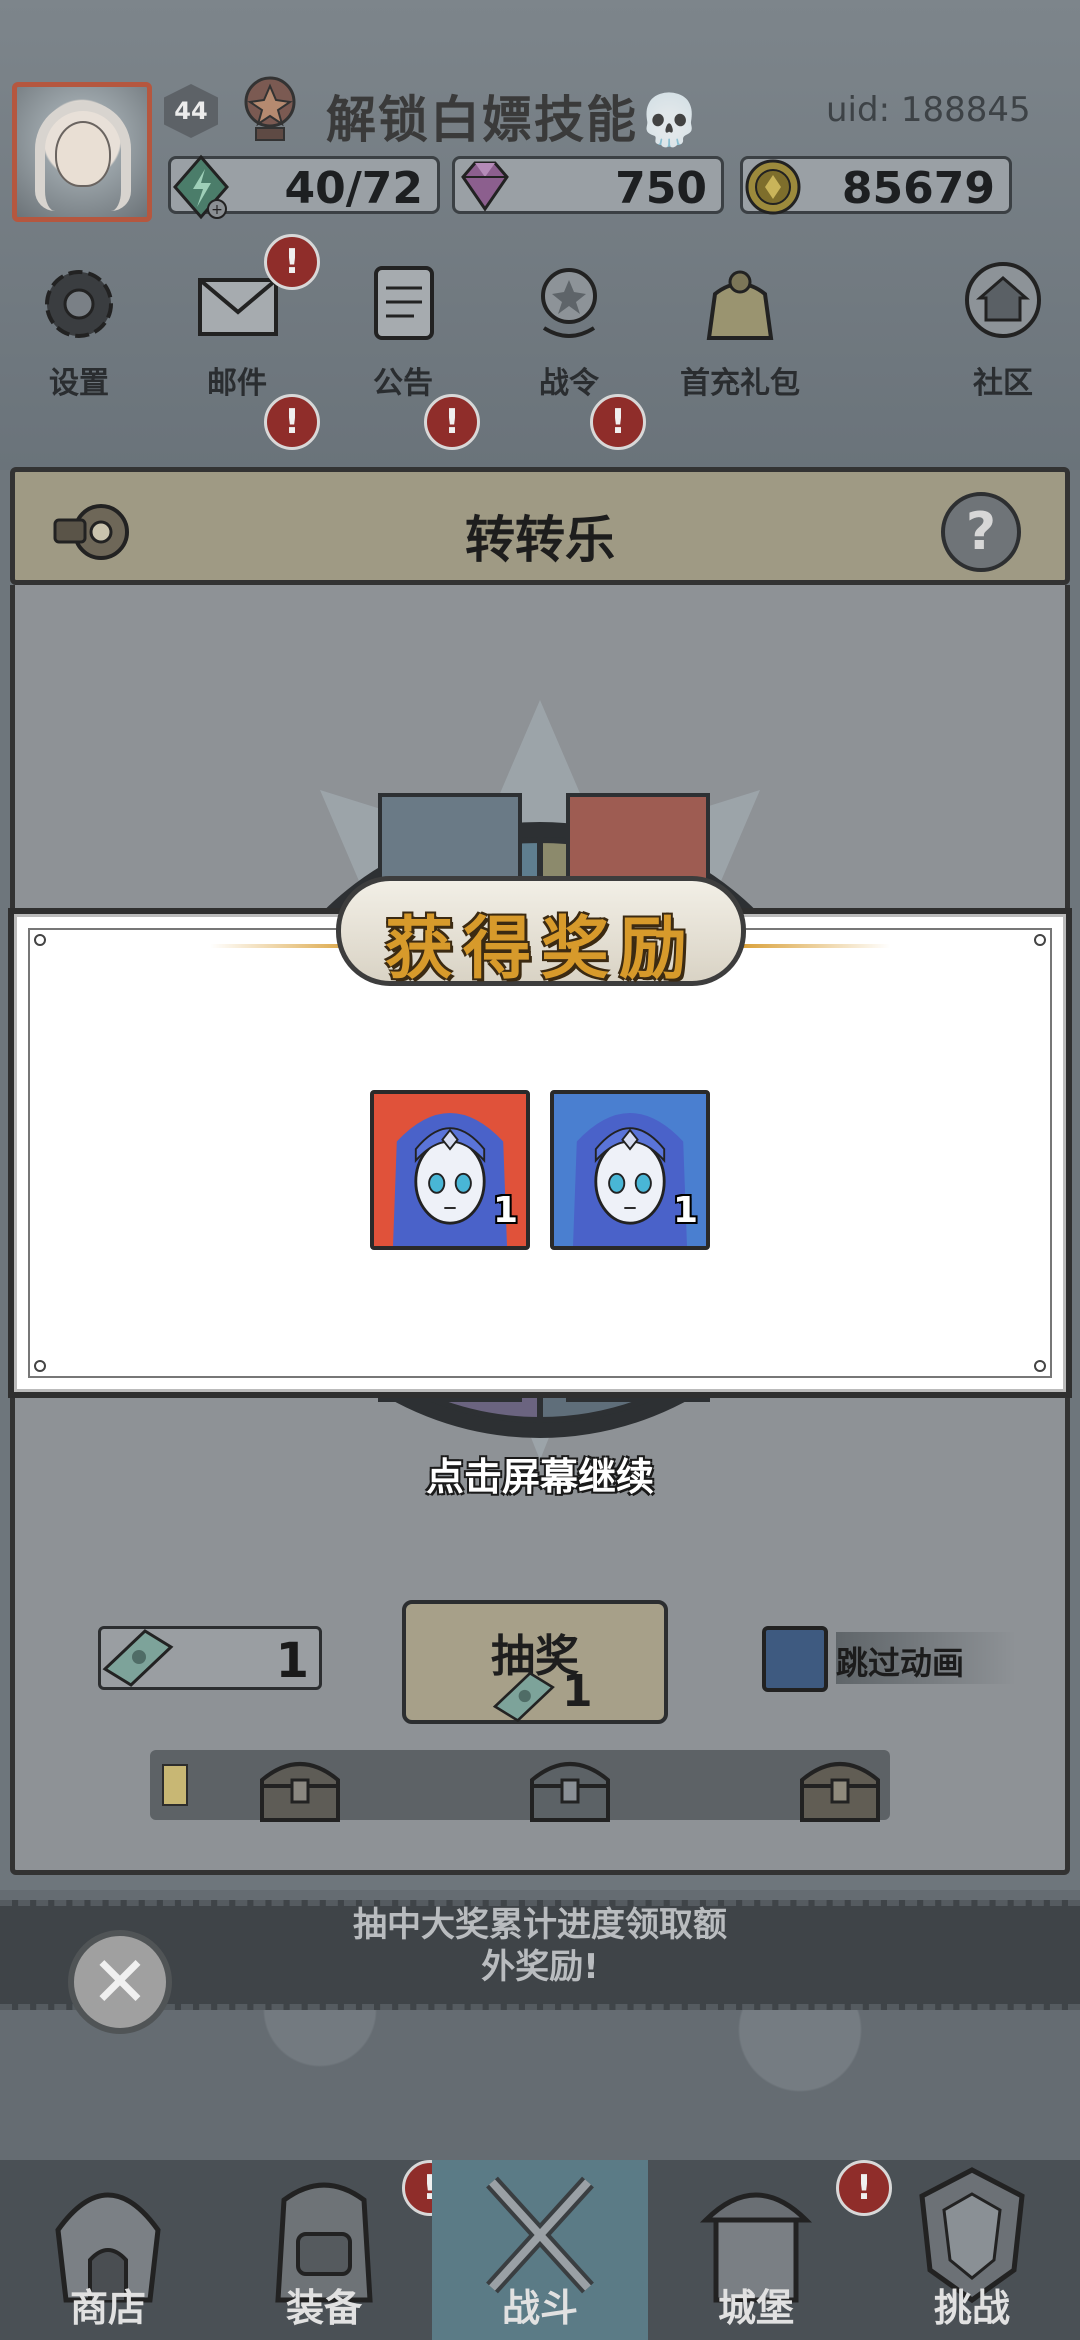  I want to click on draw-cost-value: 1, so click(577, 1691).